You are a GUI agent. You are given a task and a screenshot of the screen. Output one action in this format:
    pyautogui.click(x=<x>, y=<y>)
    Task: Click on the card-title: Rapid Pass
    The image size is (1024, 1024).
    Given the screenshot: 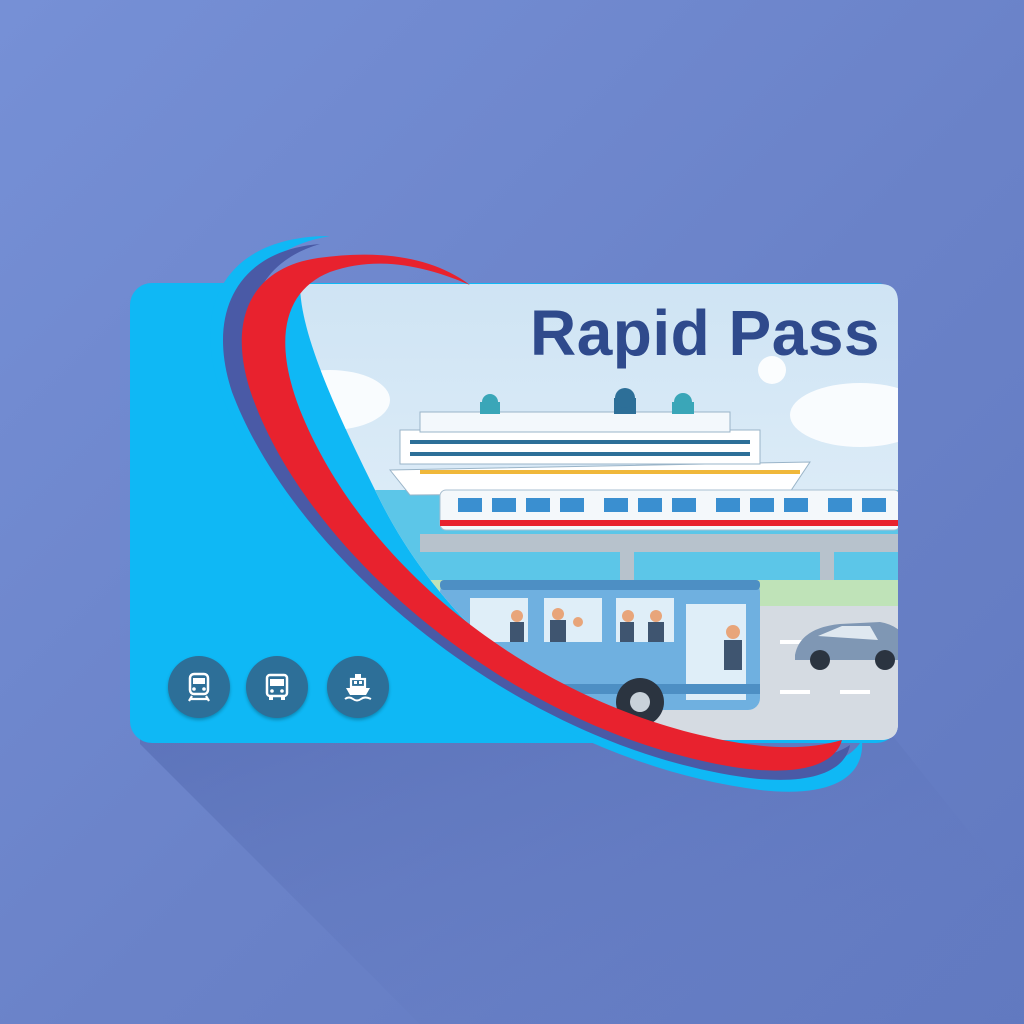 What is the action you would take?
    pyautogui.click(x=704, y=333)
    